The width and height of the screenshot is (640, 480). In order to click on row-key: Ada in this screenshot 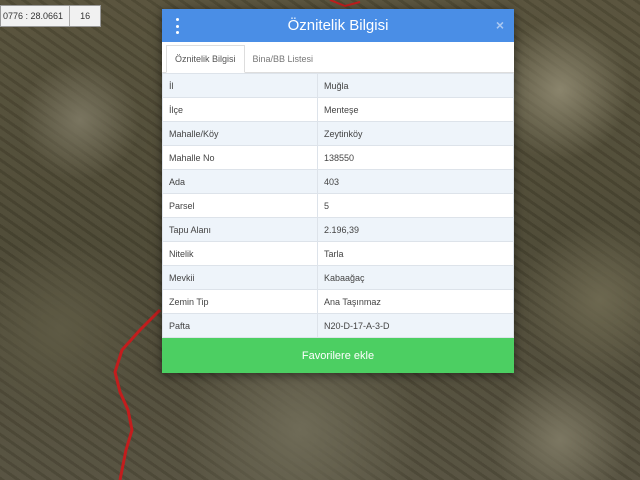, I will do `click(240, 181)`.